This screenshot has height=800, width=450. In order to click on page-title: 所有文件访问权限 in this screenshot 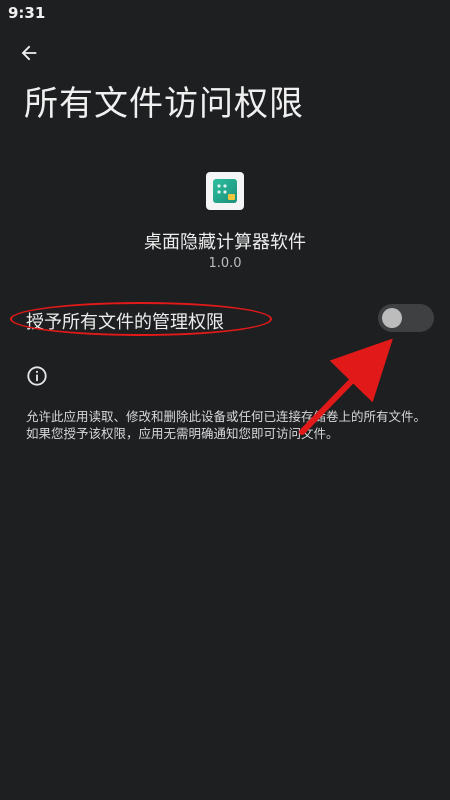, I will do `click(164, 104)`.